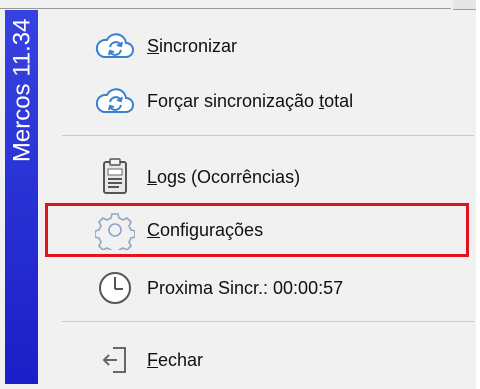 The height and width of the screenshot is (389, 480). I want to click on next-sync-label: Proxima Sincr.: 00:00:57, so click(245, 287).